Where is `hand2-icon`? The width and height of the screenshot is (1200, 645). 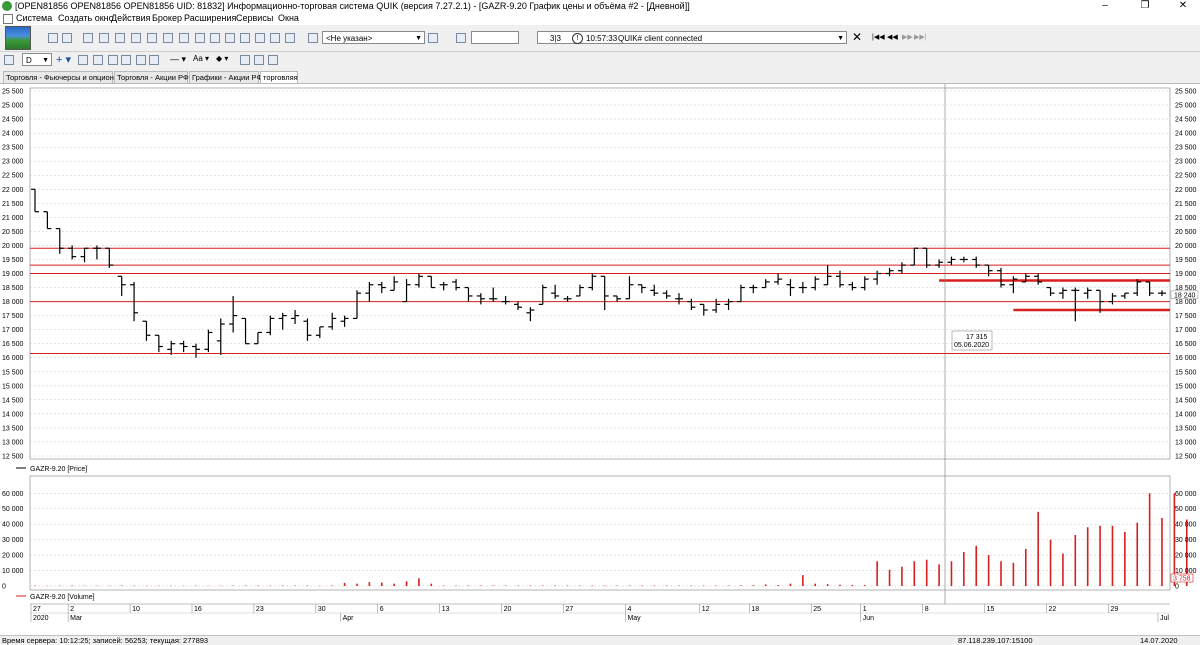
hand2-icon is located at coordinates (260, 38).